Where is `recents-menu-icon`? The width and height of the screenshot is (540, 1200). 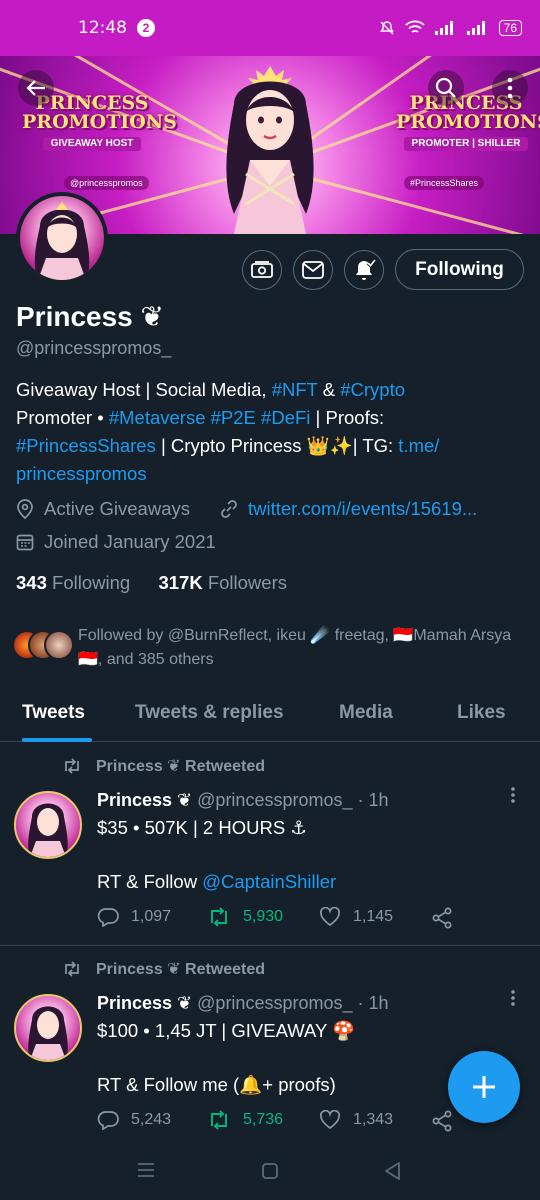 recents-menu-icon is located at coordinates (146, 1170).